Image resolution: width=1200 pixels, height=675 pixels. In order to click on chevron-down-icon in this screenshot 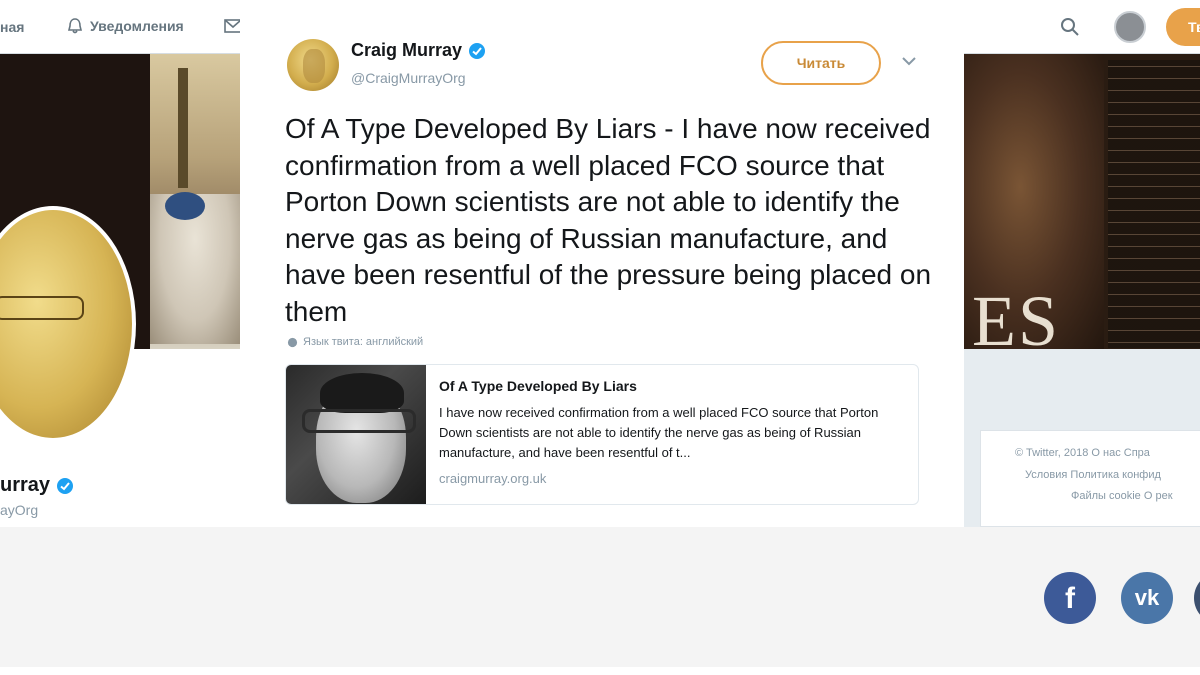, I will do `click(909, 61)`.